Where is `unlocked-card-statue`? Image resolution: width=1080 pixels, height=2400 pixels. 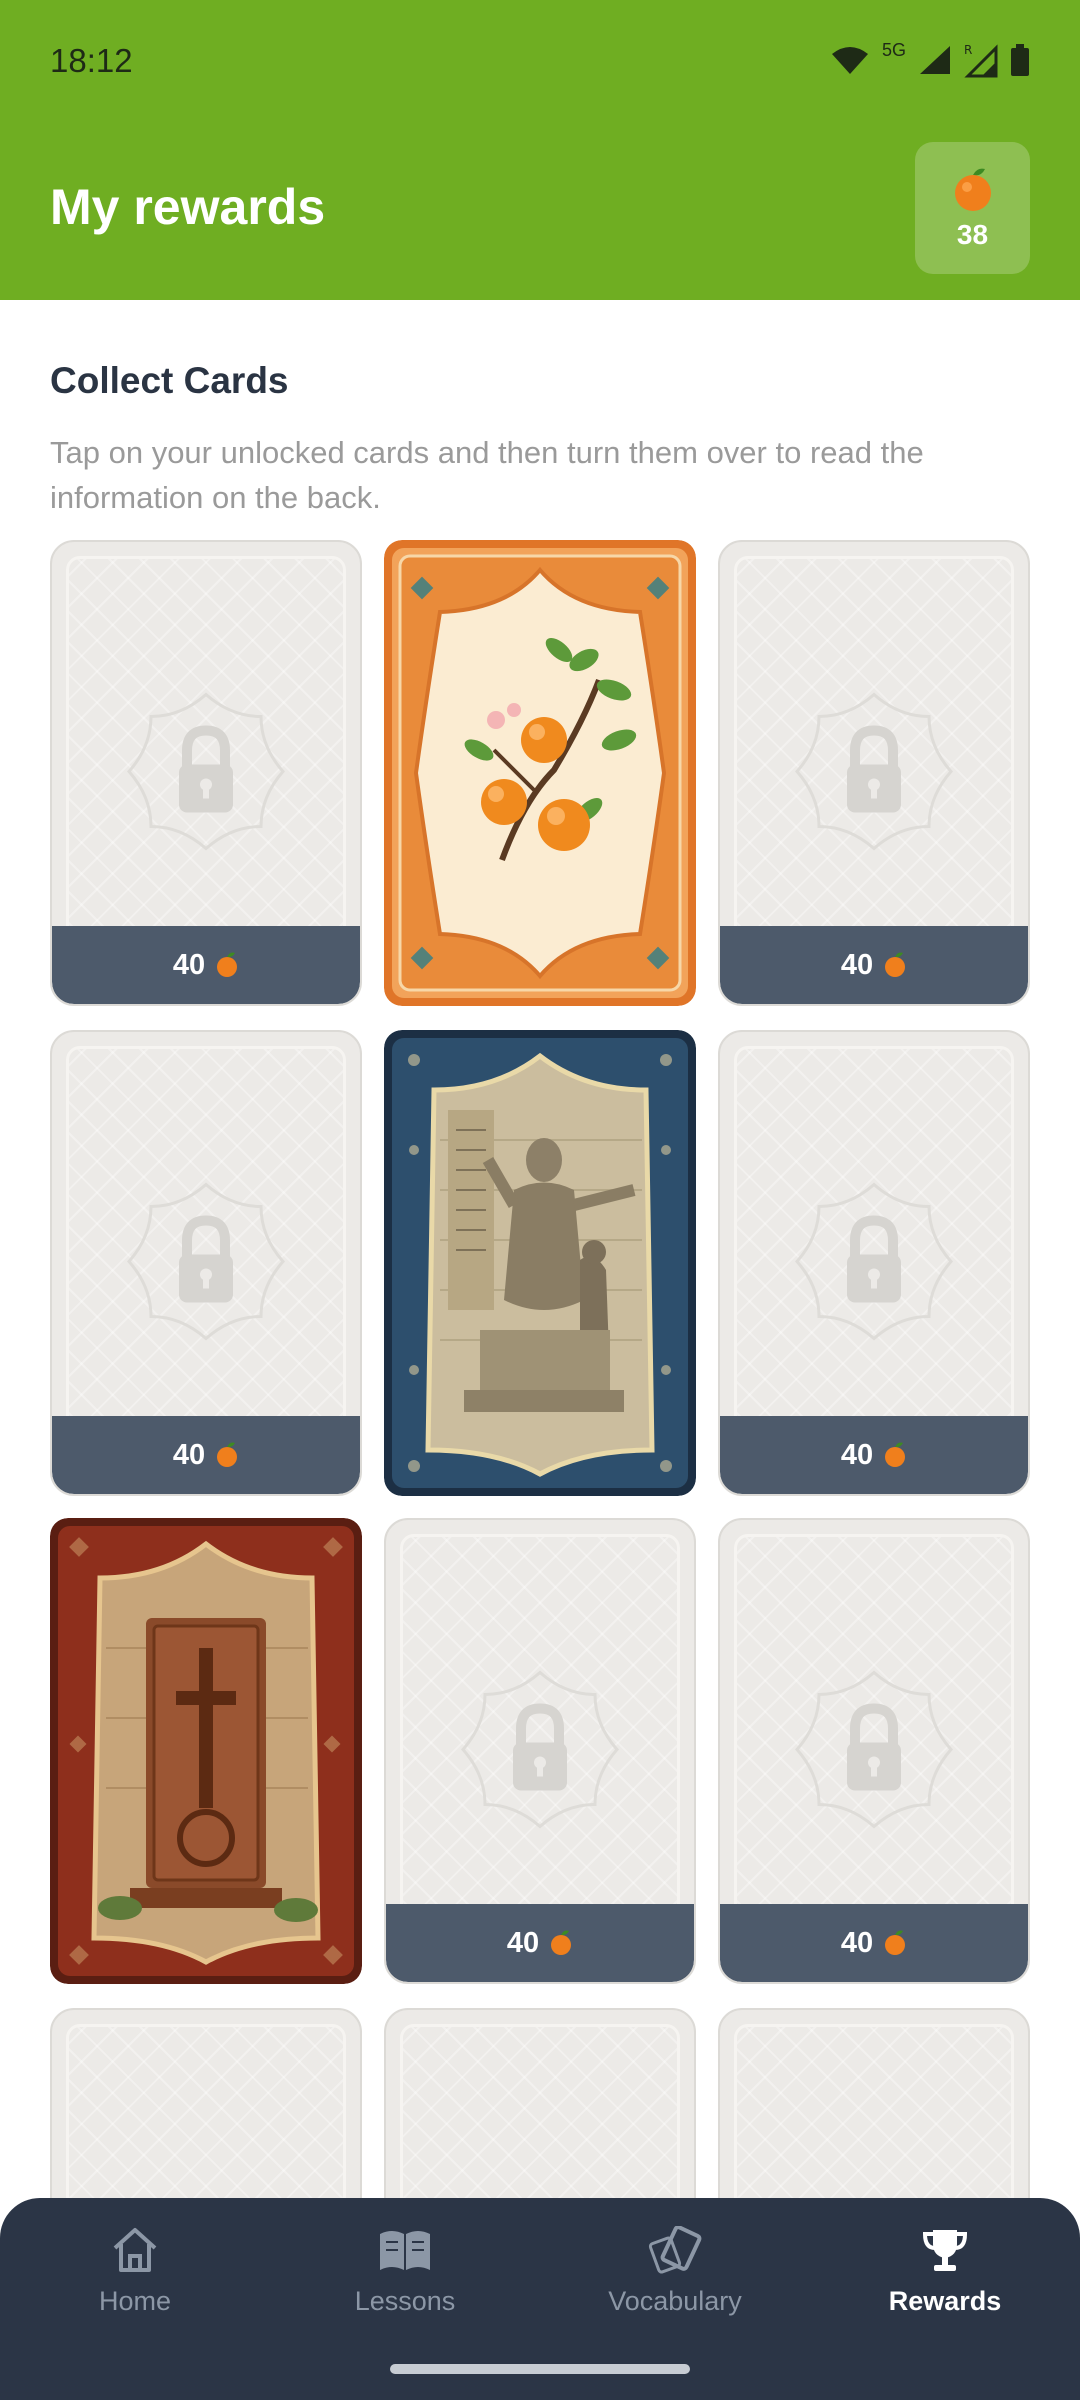 unlocked-card-statue is located at coordinates (540, 1263).